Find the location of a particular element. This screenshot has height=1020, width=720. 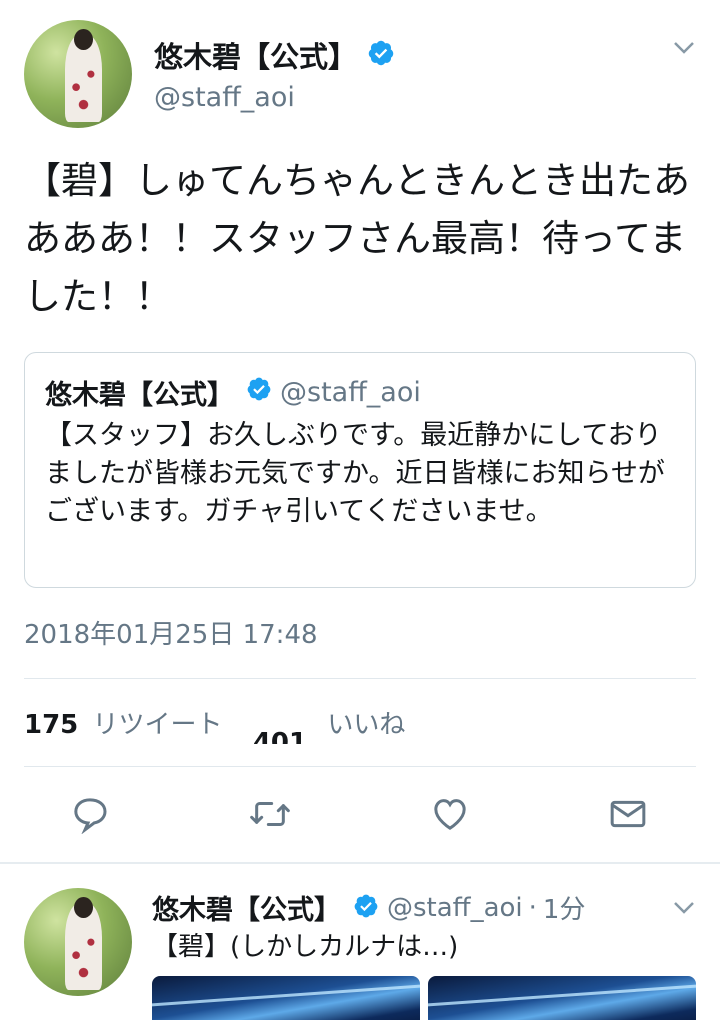

author-handle-row: @staff_aoi is located at coordinates (224, 97).